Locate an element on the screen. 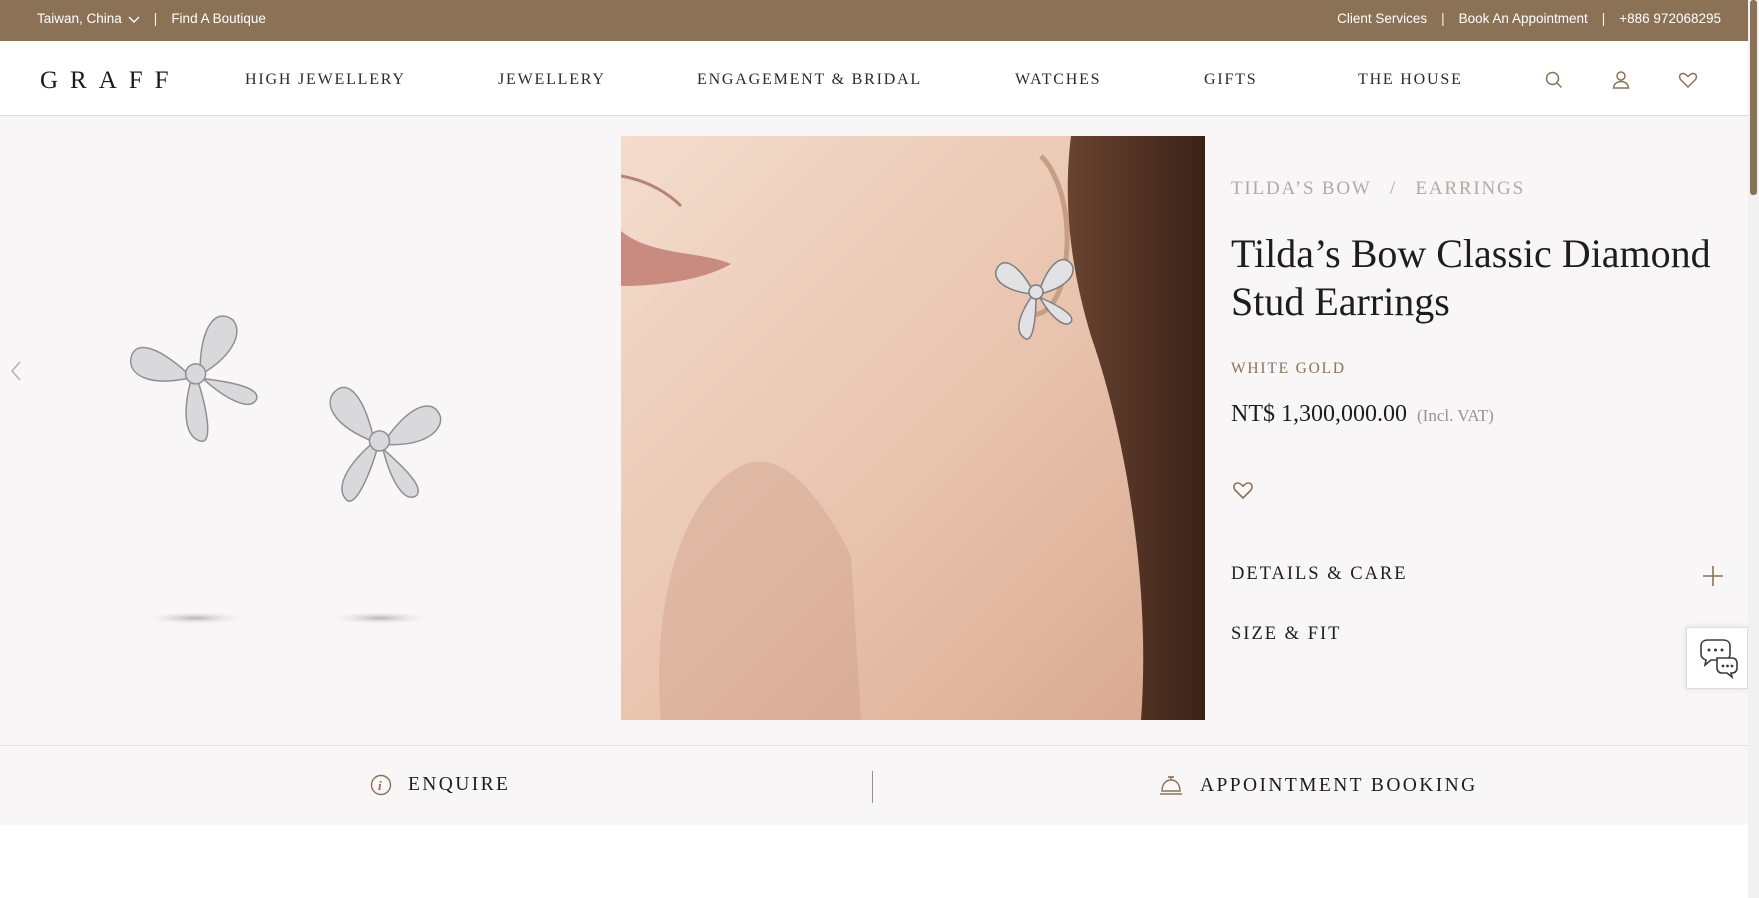 The image size is (1759, 898). scrollbar-thumb is located at coordinates (1753, 97).